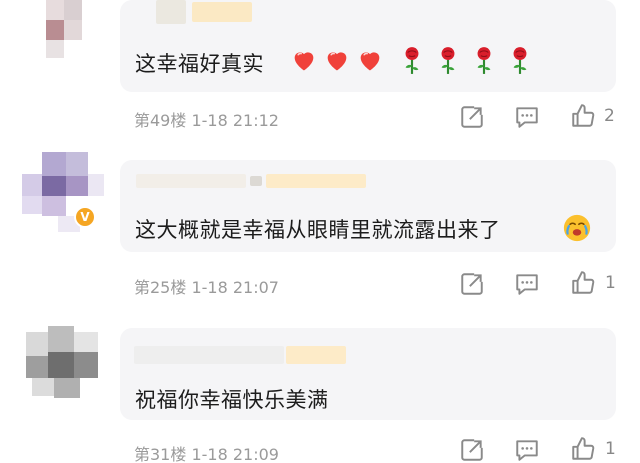 This screenshot has height=463, width=640. Describe the element at coordinates (527, 450) in the screenshot. I see `reply-icon` at that location.